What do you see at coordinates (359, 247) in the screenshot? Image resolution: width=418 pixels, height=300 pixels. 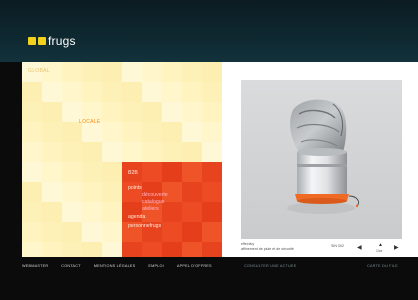 I see `arrow-left-icon: ◀` at bounding box center [359, 247].